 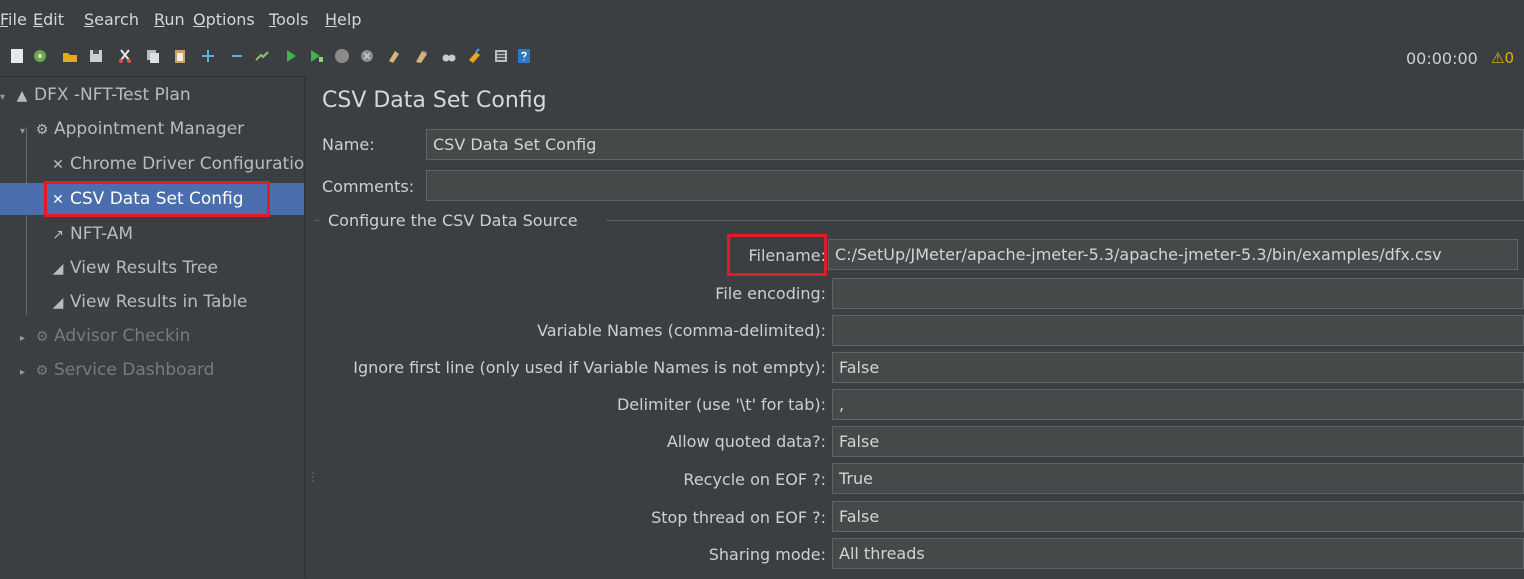 I want to click on toggle-icon, so click(x=262, y=56).